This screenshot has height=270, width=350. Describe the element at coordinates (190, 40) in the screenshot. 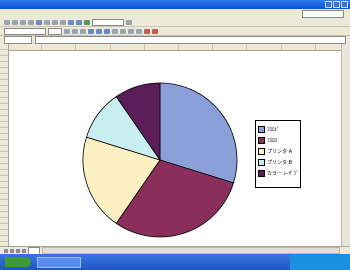

I see `formula-input` at that location.